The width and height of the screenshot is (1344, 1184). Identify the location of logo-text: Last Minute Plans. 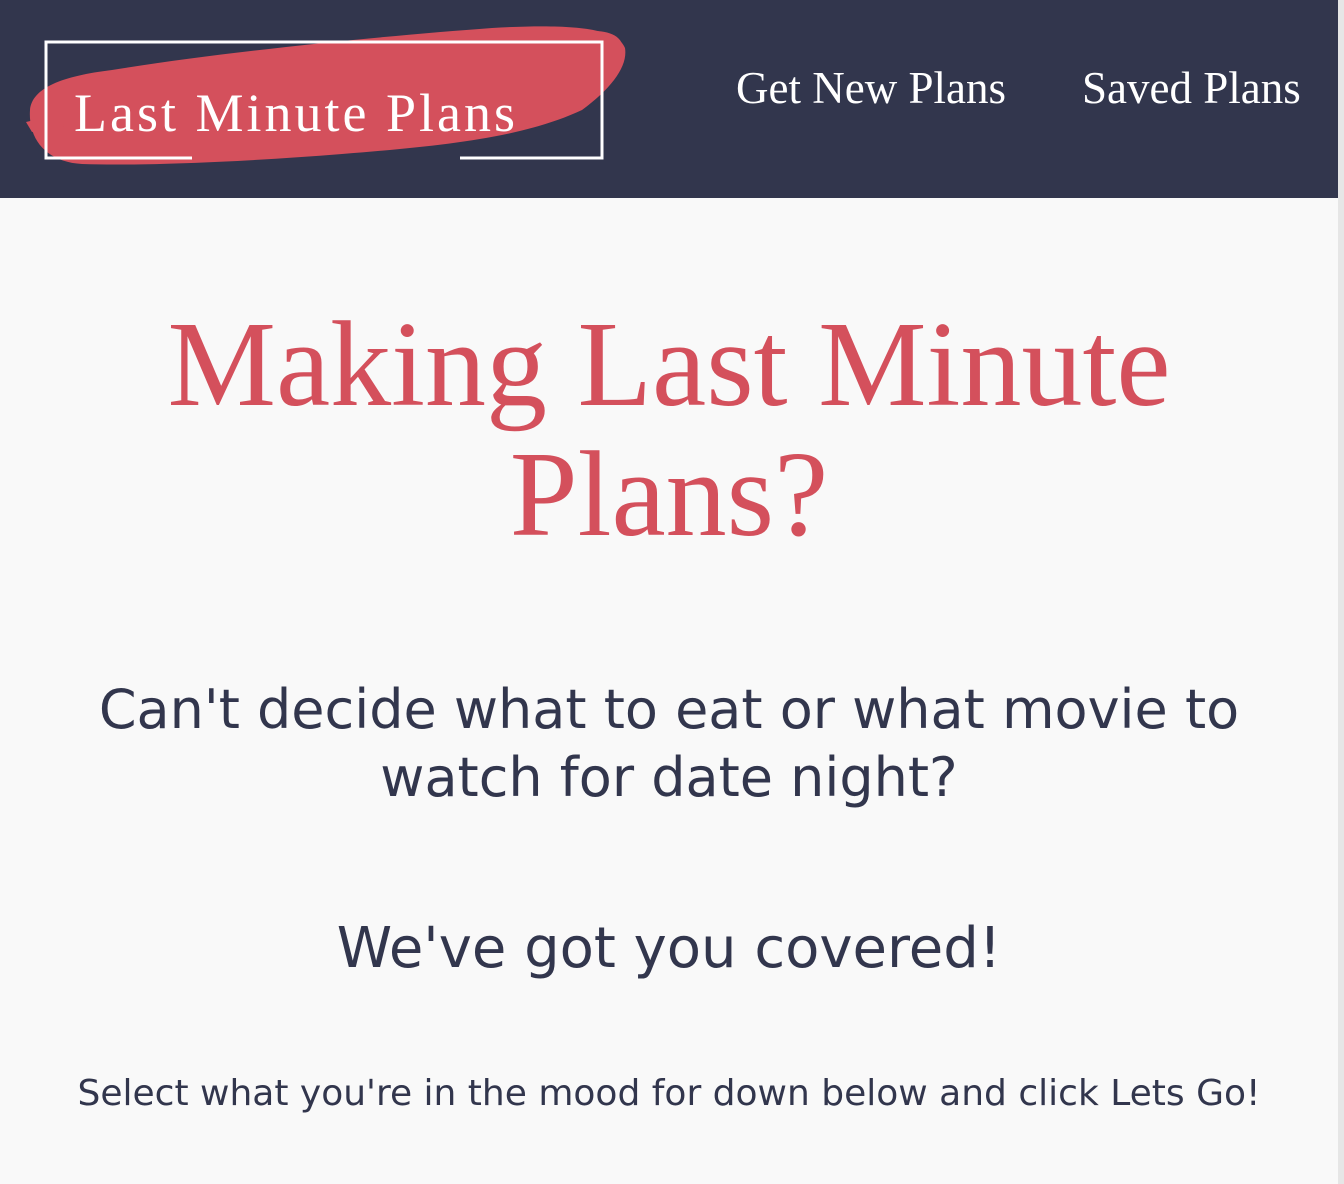
(296, 113).